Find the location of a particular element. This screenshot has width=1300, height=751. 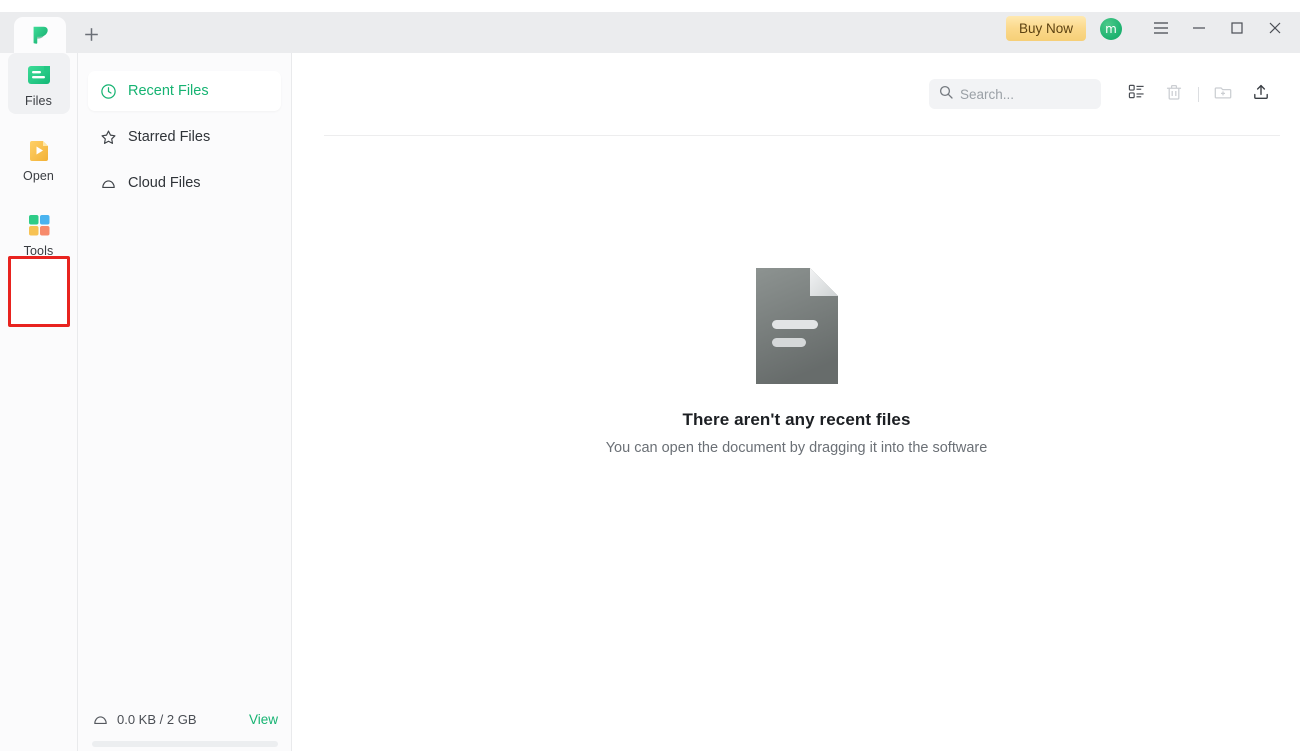

content-toolbar is located at coordinates (796, 94).